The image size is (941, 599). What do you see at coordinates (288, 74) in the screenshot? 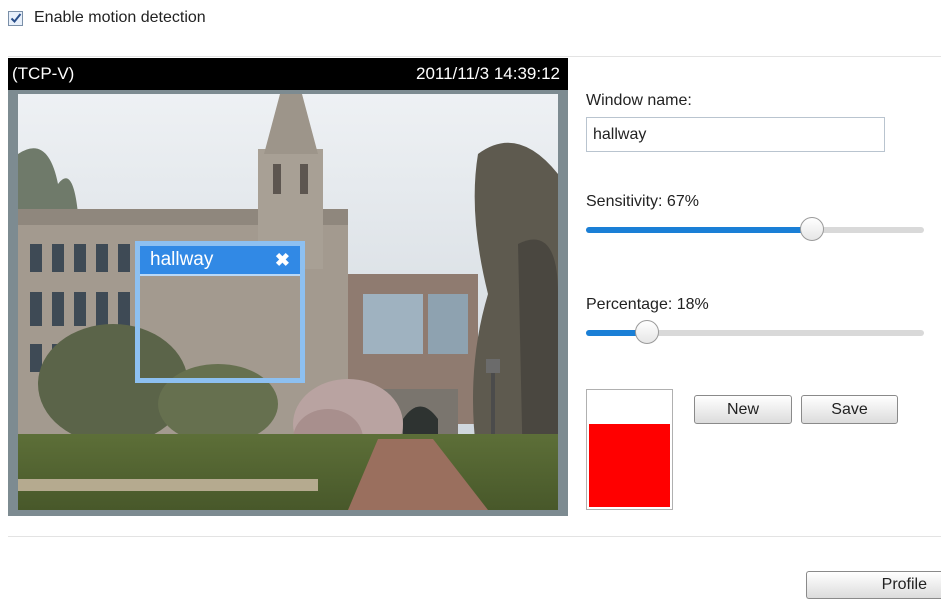
I see `video-caption-bar: (TCP-V) 2011/11/3 14:39:12` at bounding box center [288, 74].